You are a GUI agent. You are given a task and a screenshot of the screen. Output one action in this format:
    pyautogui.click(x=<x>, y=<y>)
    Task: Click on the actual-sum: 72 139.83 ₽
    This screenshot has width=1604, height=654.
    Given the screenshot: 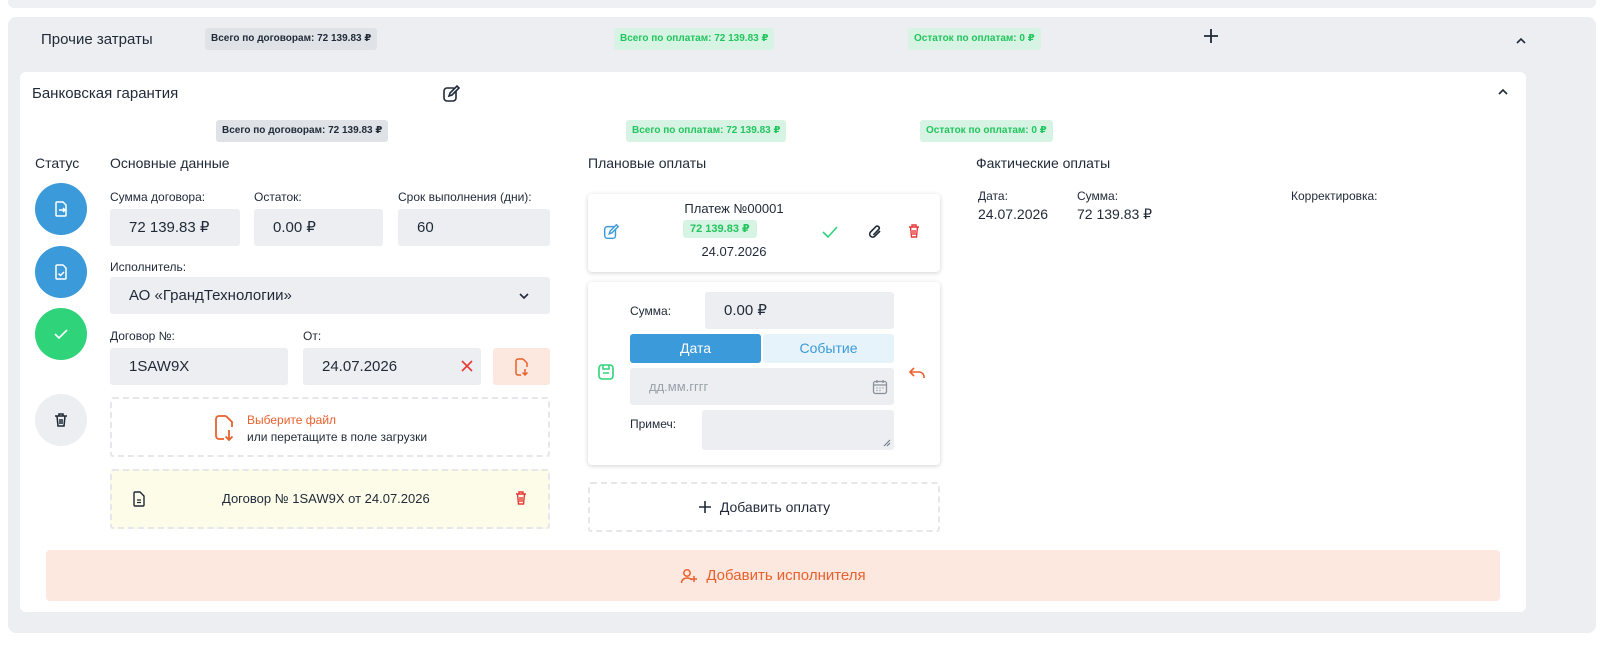 What is the action you would take?
    pyautogui.click(x=1115, y=214)
    